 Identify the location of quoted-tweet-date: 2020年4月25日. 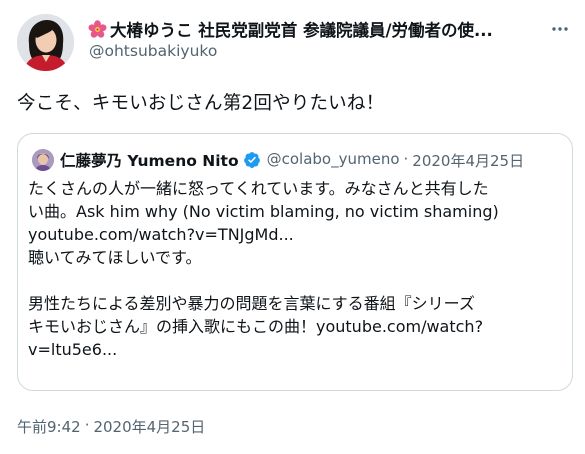
(468, 160).